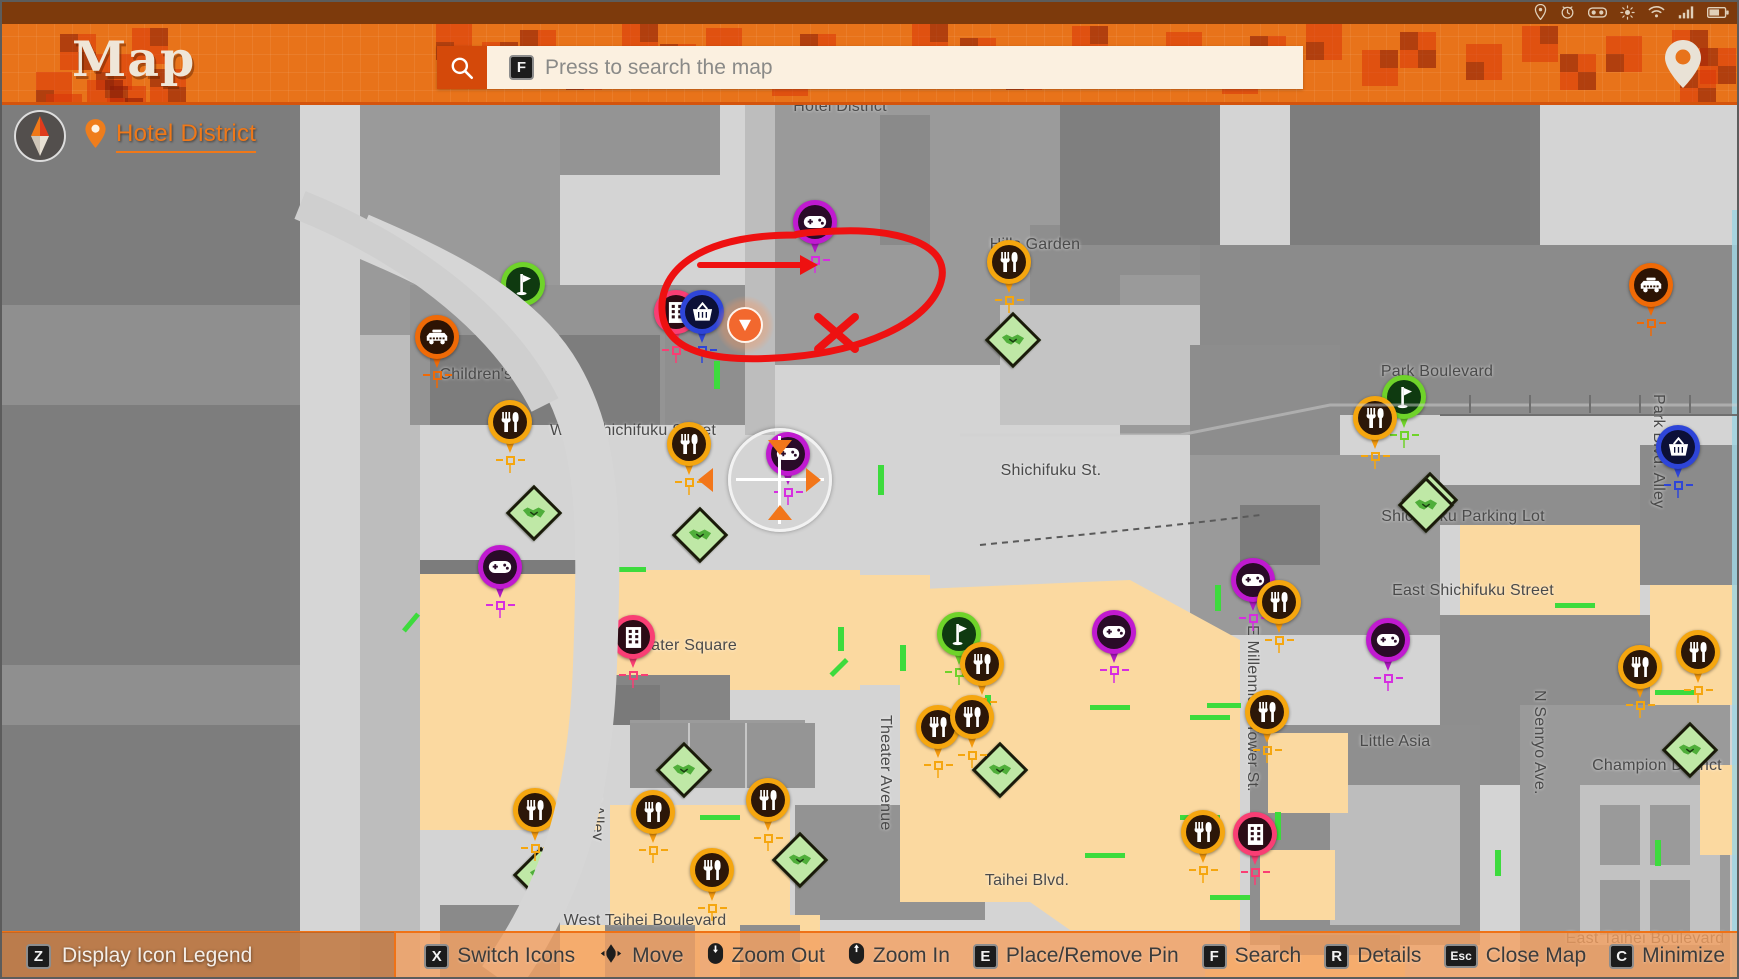  I want to click on control-hint: X Switch Icons, so click(500, 956).